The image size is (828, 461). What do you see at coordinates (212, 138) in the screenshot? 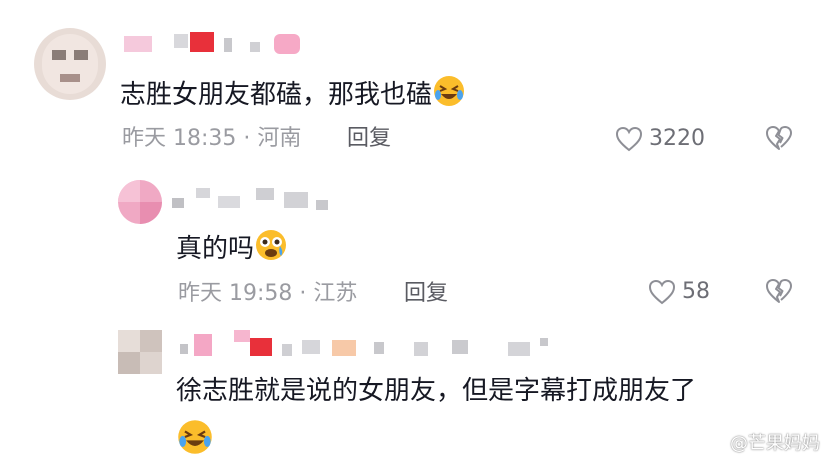
I see `comment-meta: 昨天 18:35 · 河南` at bounding box center [212, 138].